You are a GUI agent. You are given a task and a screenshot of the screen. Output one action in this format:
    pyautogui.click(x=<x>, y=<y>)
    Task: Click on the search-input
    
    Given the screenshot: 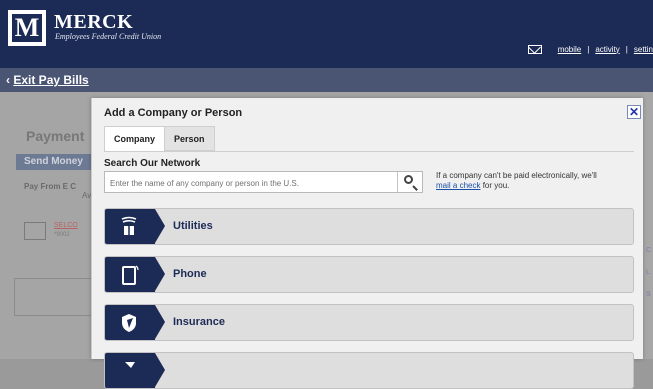 What is the action you would take?
    pyautogui.click(x=254, y=183)
    